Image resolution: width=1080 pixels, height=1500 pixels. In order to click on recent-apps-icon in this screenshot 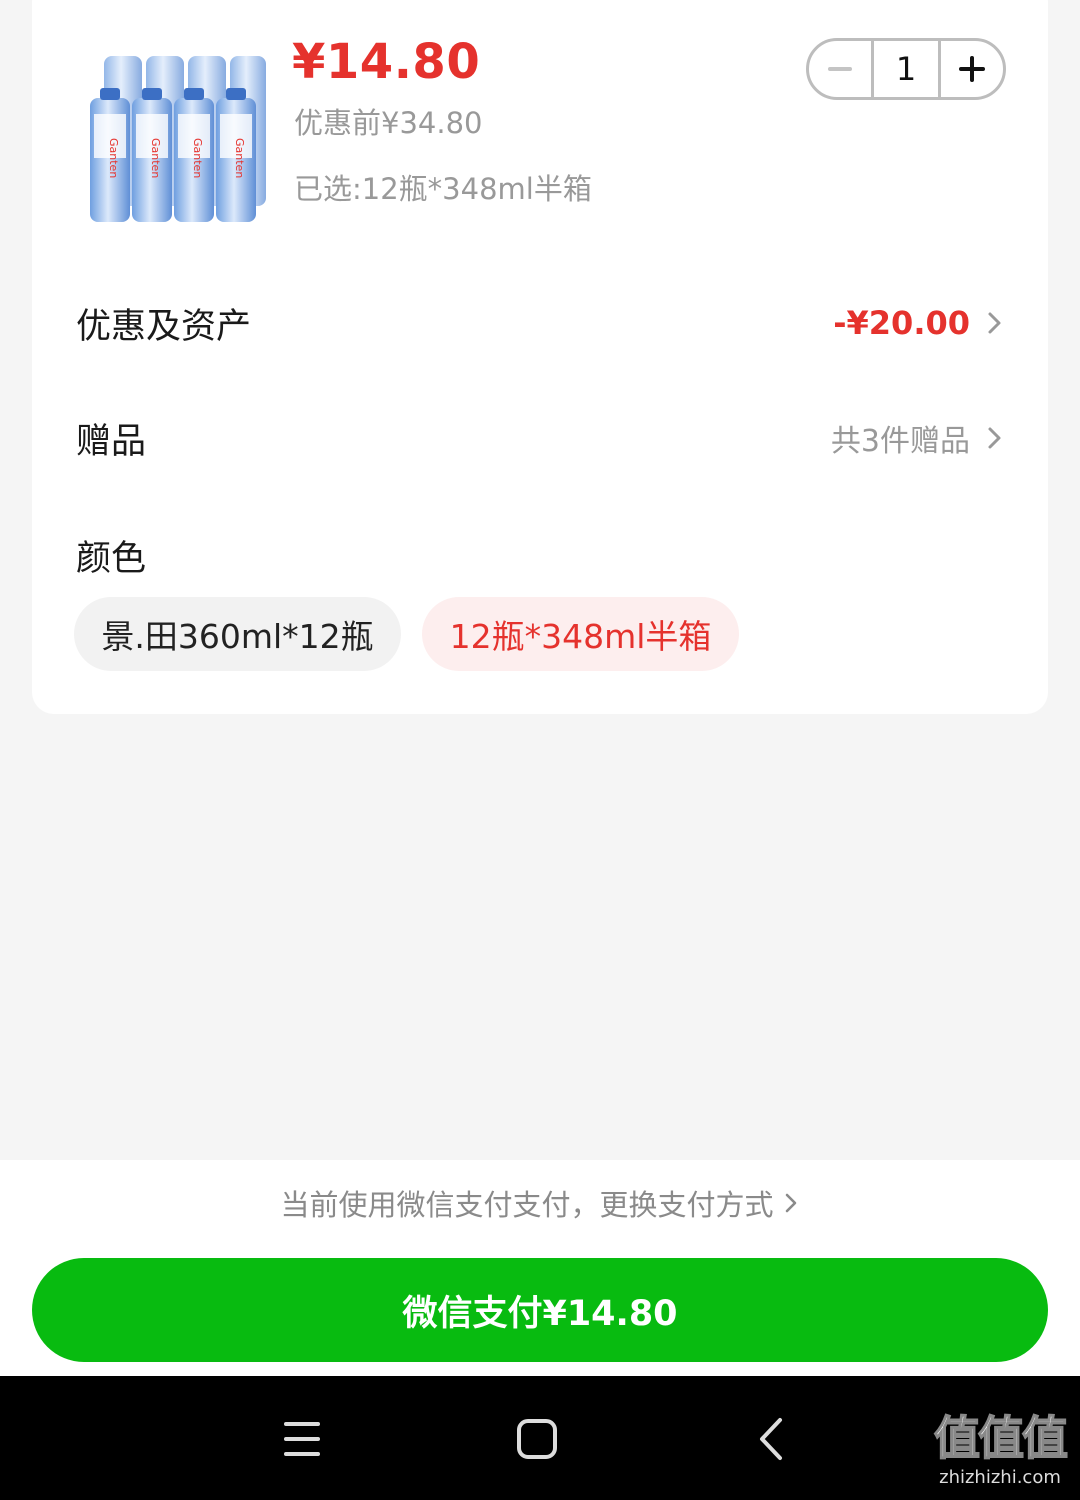, I will do `click(302, 1439)`.